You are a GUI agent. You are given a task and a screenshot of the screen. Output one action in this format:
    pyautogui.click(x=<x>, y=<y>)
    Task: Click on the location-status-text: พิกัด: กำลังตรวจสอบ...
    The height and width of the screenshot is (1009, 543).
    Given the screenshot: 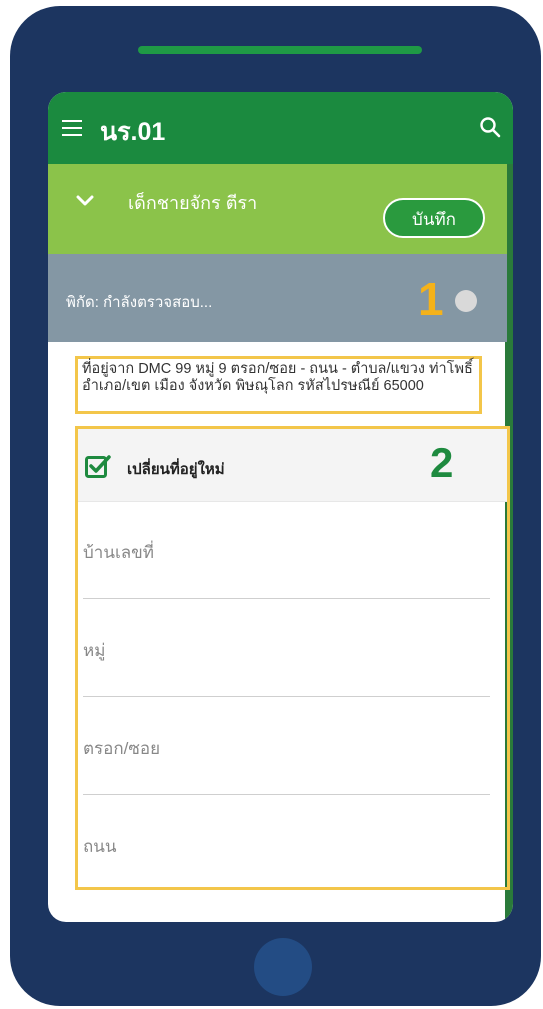 What is the action you would take?
    pyautogui.click(x=139, y=302)
    